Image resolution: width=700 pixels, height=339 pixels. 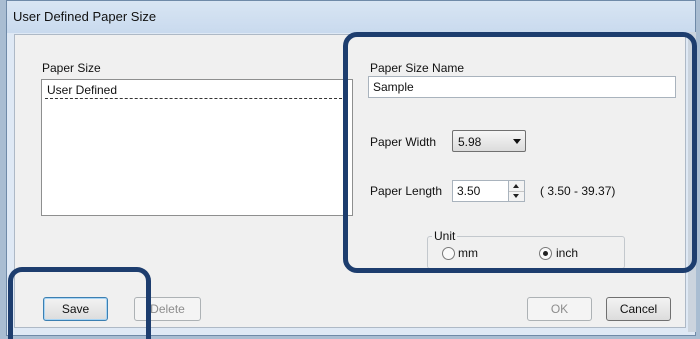 What do you see at coordinates (75, 309) in the screenshot?
I see `save-button: Save` at bounding box center [75, 309].